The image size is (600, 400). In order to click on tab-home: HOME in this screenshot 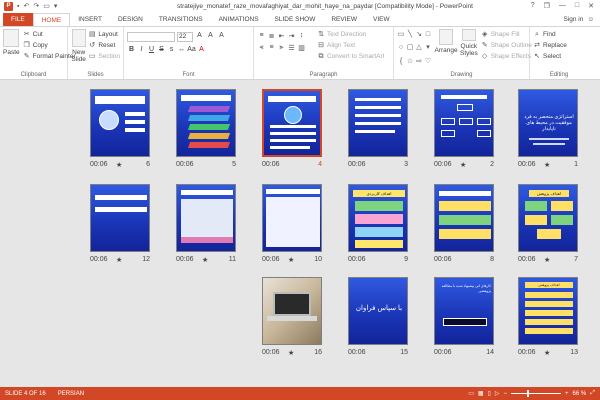, I will do `click(51, 19)`.